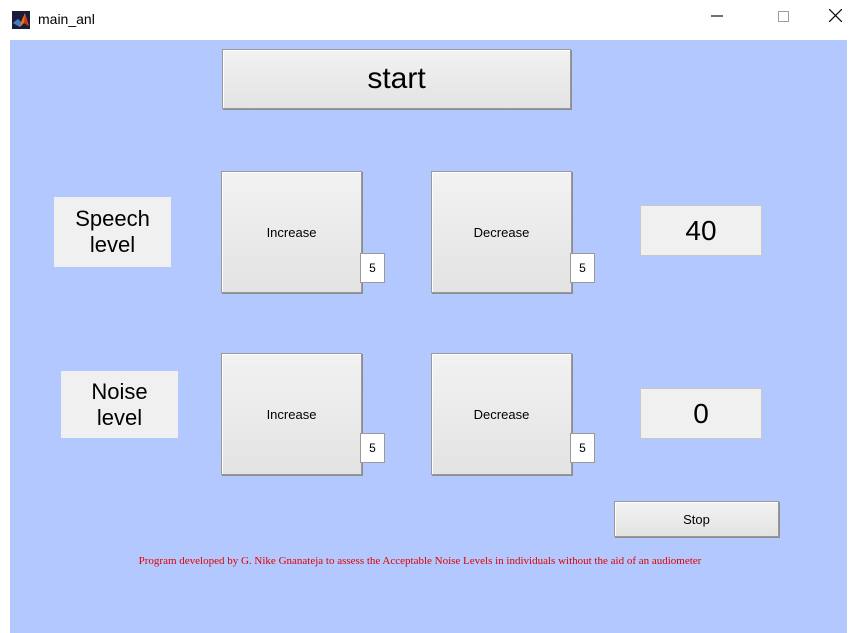 The width and height of the screenshot is (857, 633). Describe the element at coordinates (396, 79) in the screenshot. I see `start-button: start` at that location.